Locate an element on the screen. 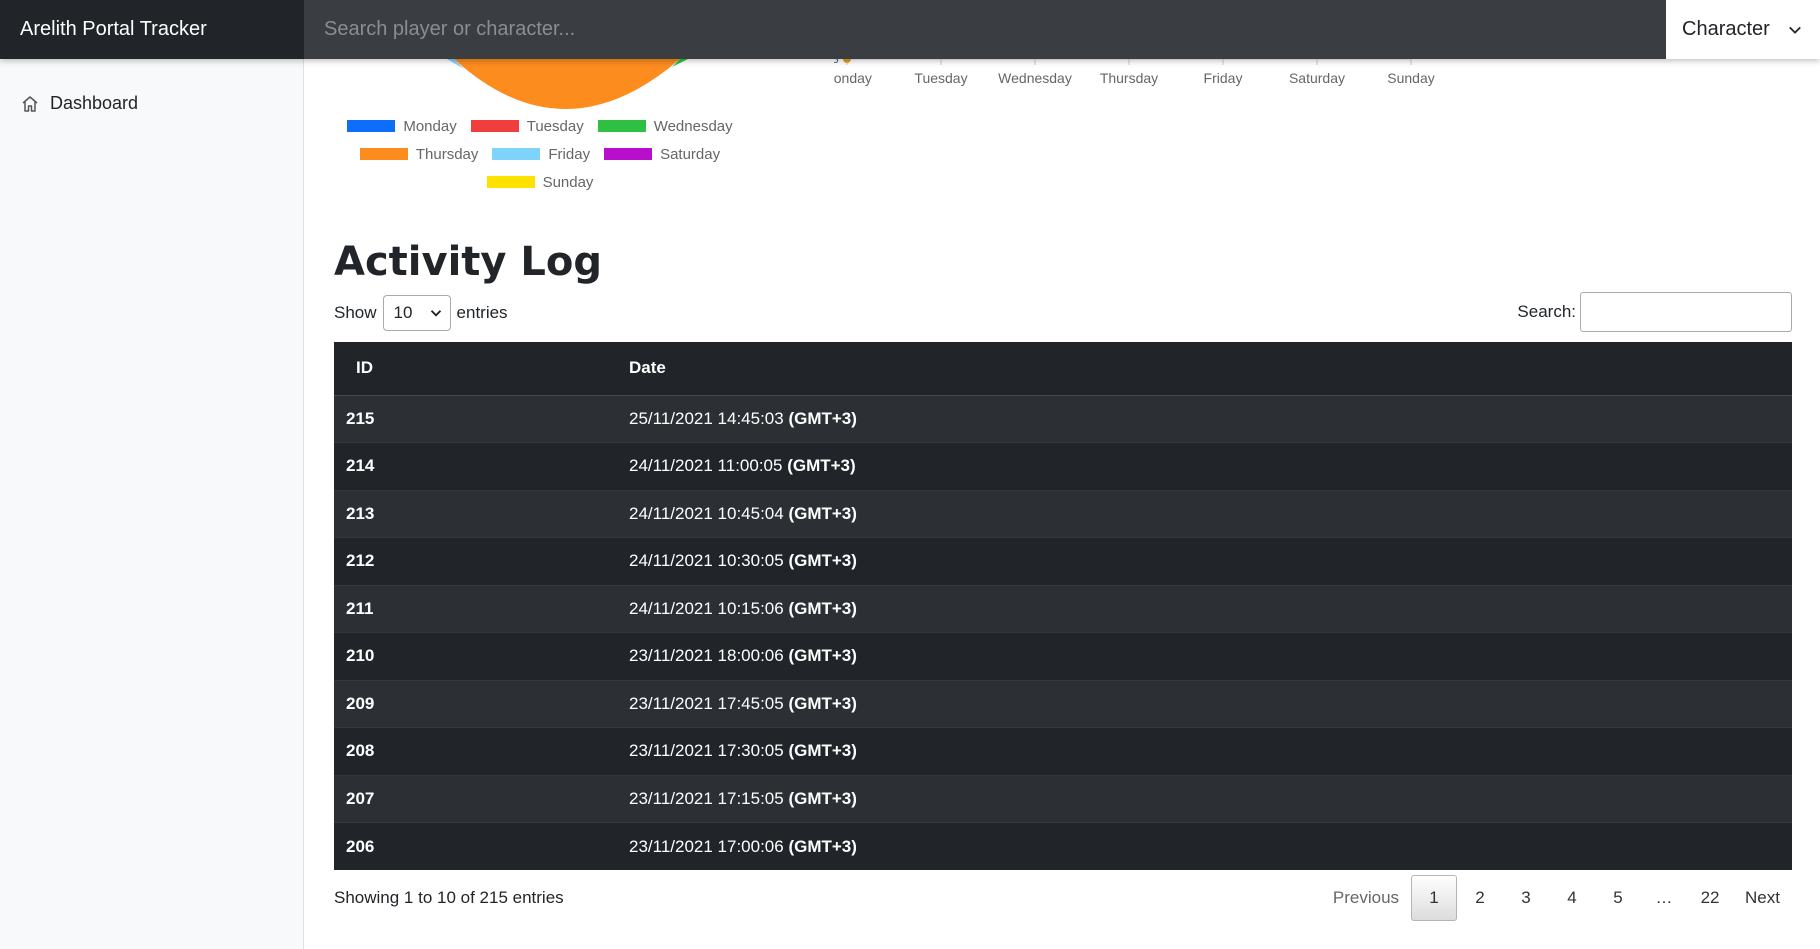  row-id: 215 is located at coordinates (481, 418).